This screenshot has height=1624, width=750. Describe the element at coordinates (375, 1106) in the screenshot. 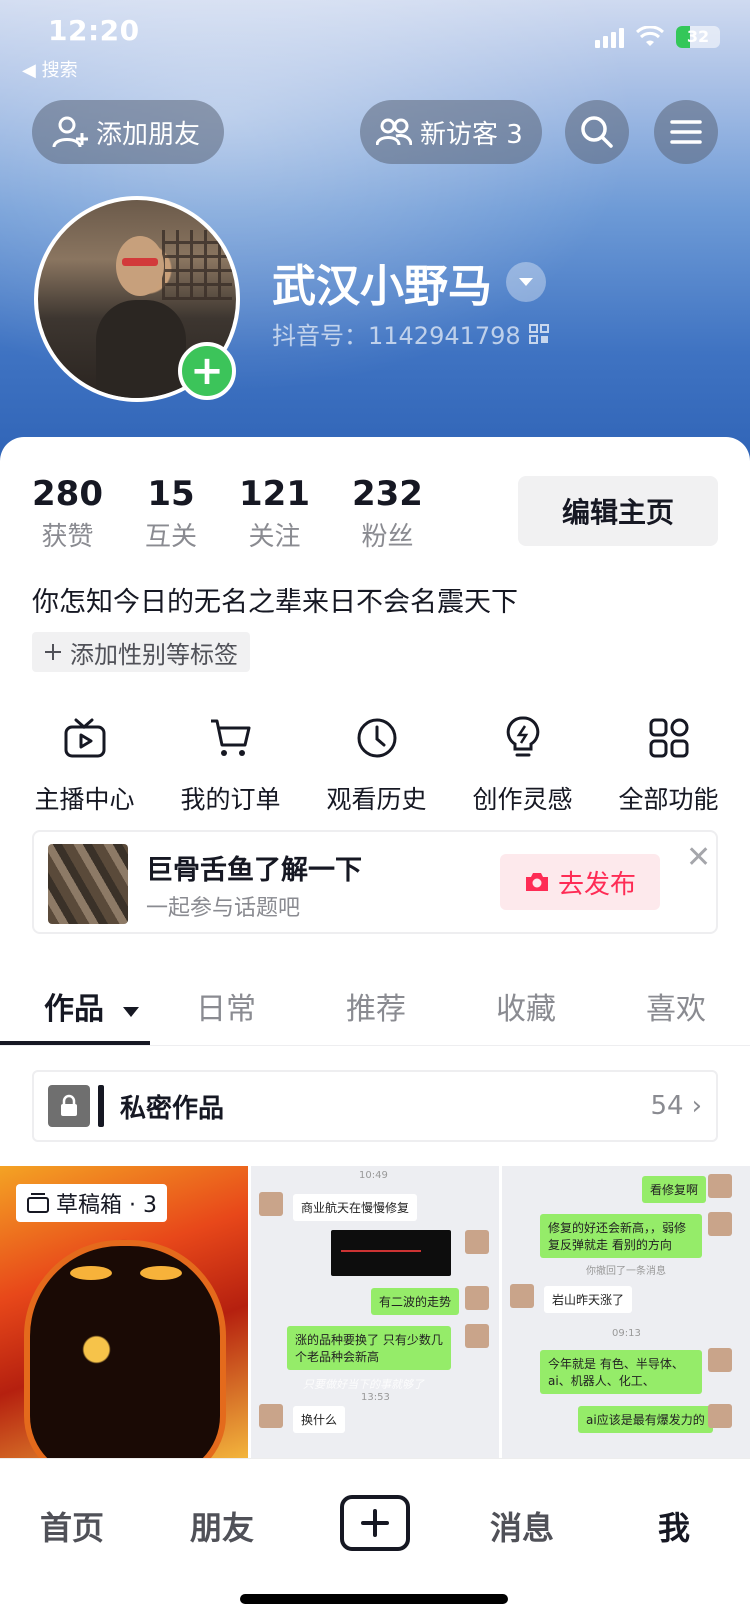

I see `private-works-row: 私密作品 54 ›` at that location.